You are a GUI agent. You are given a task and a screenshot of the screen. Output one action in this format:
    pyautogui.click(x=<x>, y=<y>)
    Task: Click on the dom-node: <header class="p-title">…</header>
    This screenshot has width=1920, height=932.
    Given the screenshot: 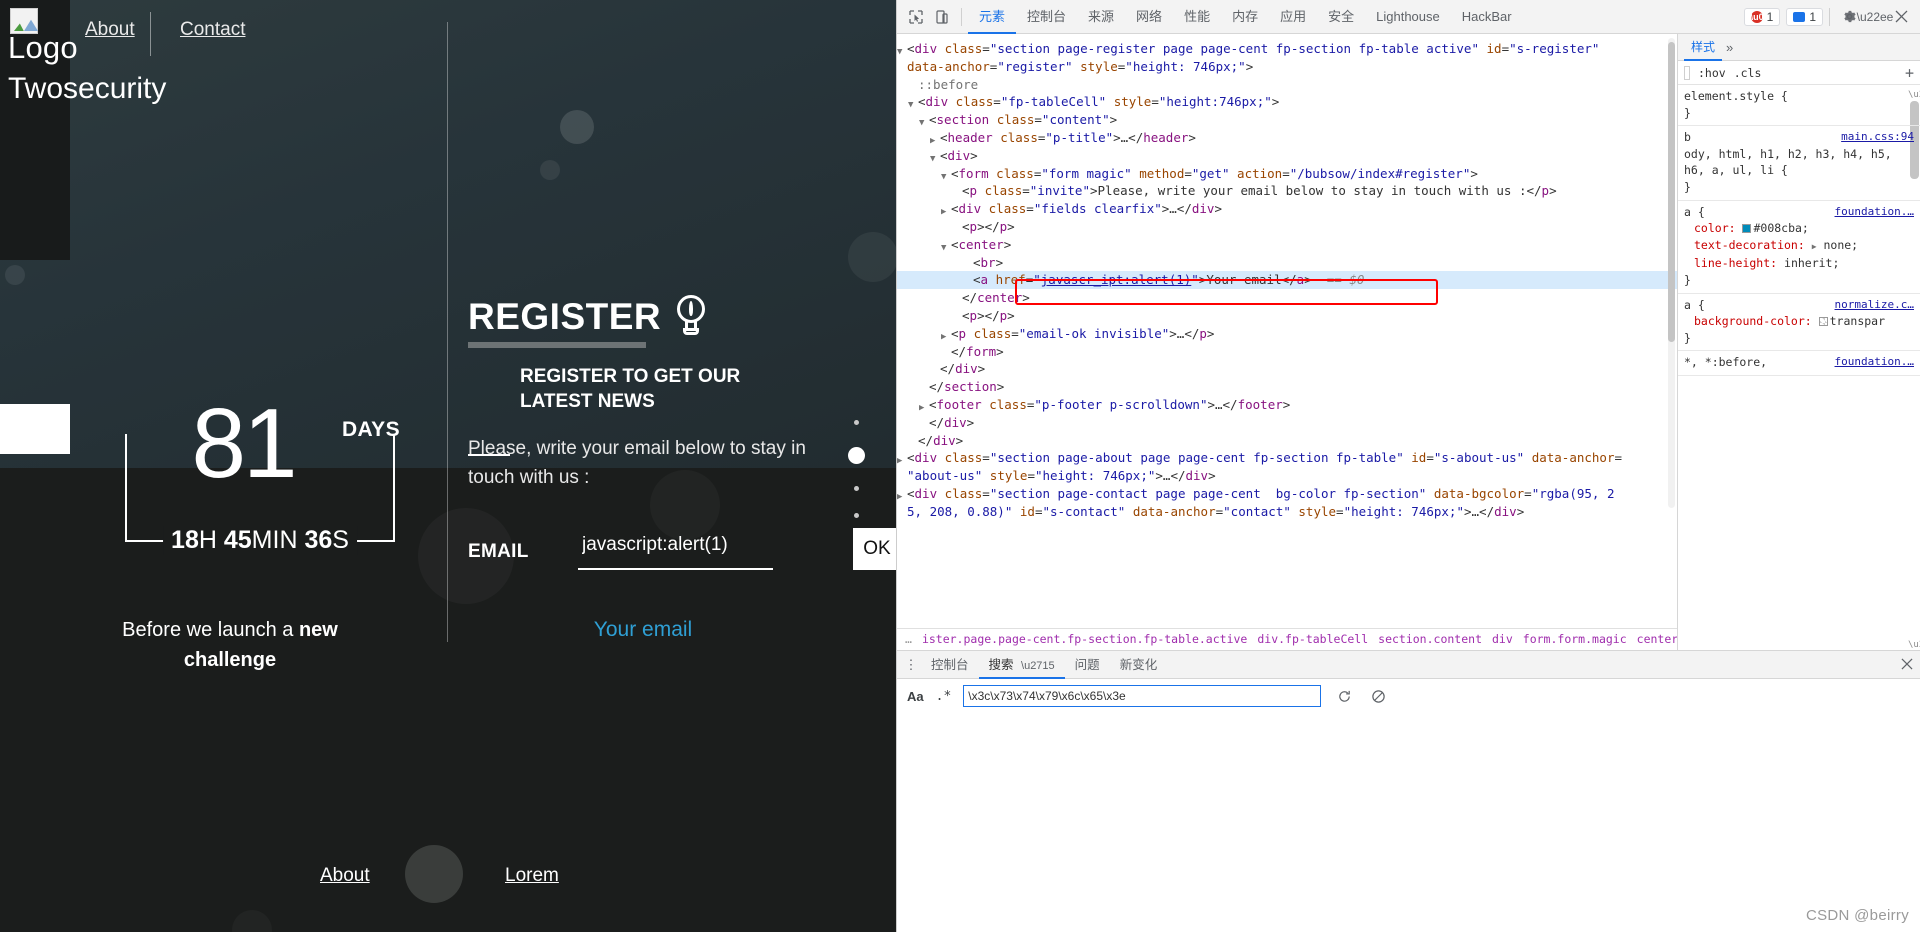 What is the action you would take?
    pyautogui.click(x=1287, y=138)
    